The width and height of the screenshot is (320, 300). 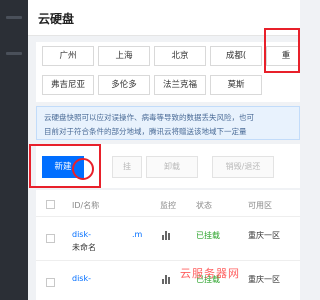 What do you see at coordinates (243, 167) in the screenshot?
I see `destroy-return-button: 销毁/退还` at bounding box center [243, 167].